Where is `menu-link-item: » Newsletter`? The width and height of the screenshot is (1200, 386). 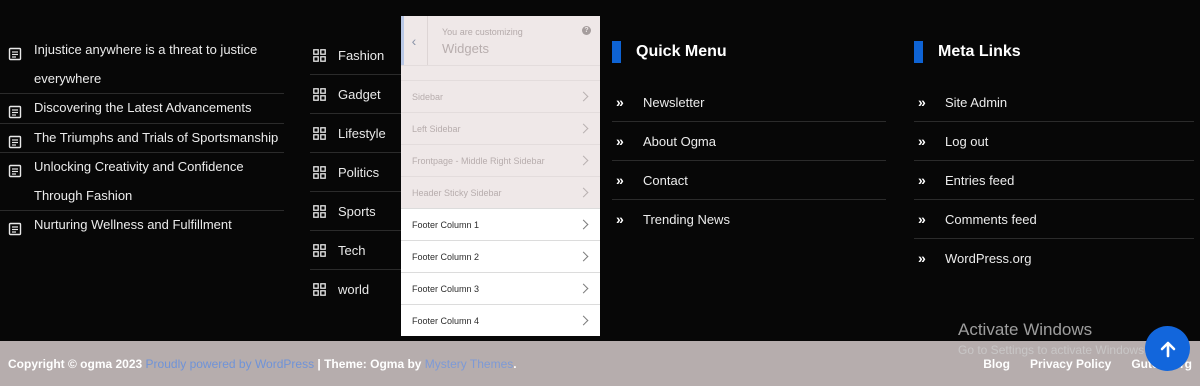
menu-link-item: » Newsletter is located at coordinates (749, 102).